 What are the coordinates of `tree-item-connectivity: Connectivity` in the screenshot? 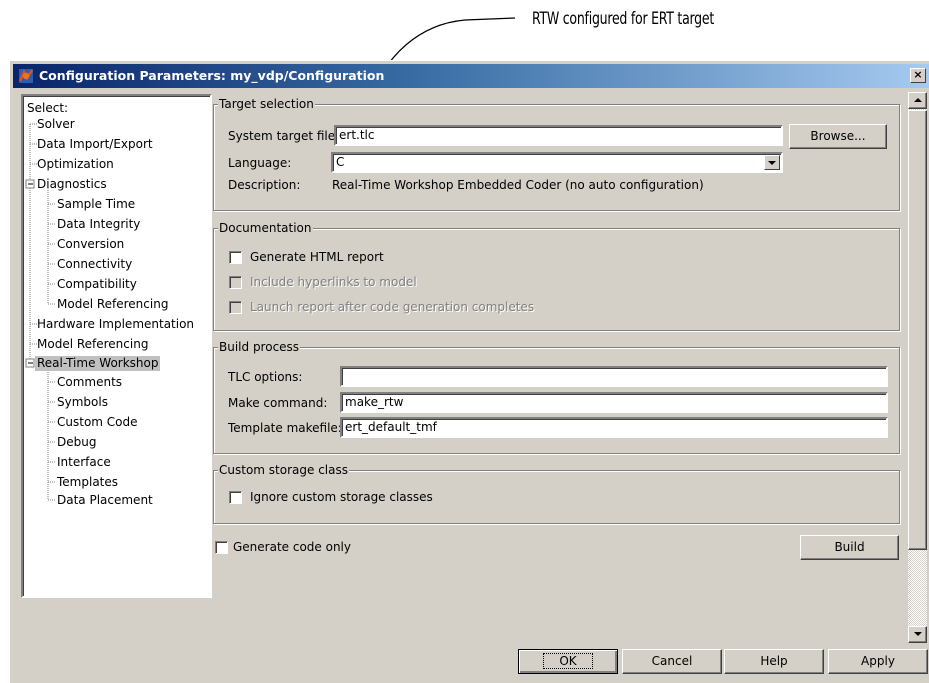 It's located at (94, 264).